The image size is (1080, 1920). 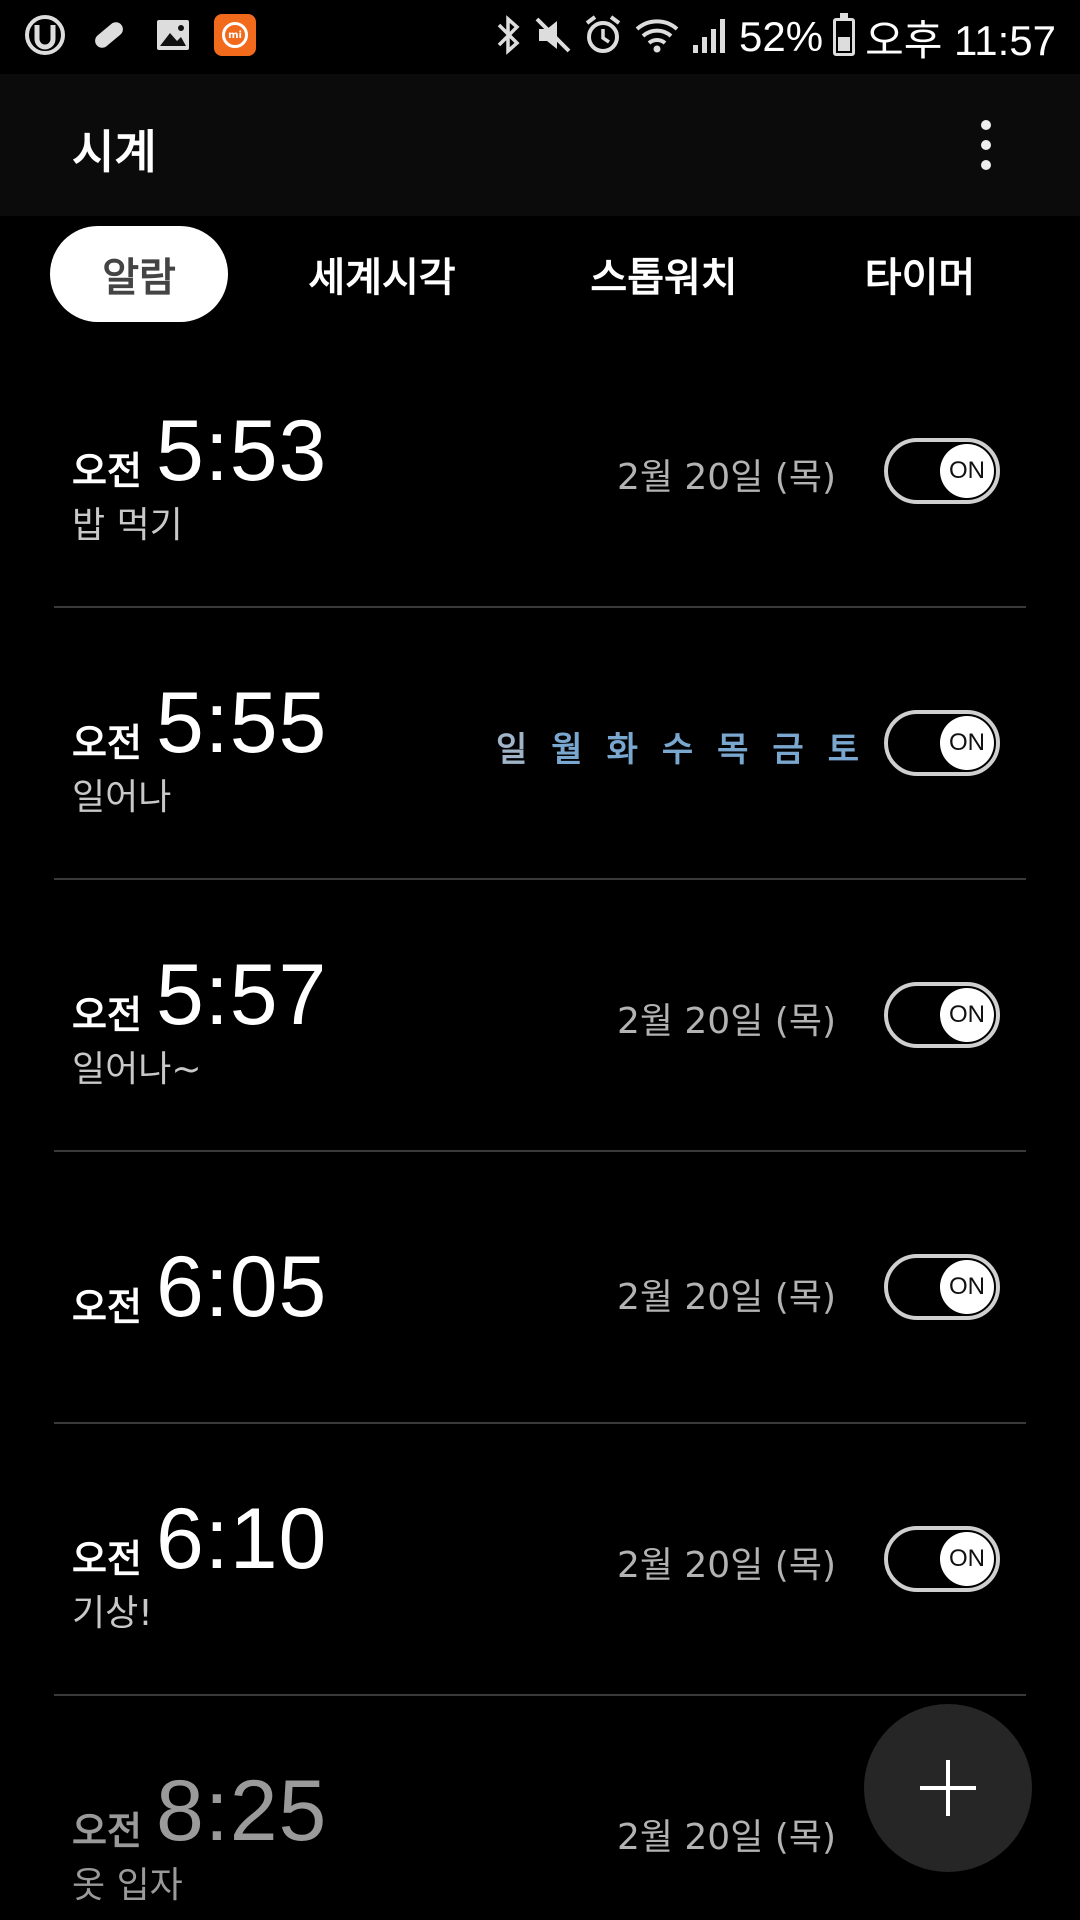 What do you see at coordinates (45, 35) in the screenshot?
I see `u-app-icon` at bounding box center [45, 35].